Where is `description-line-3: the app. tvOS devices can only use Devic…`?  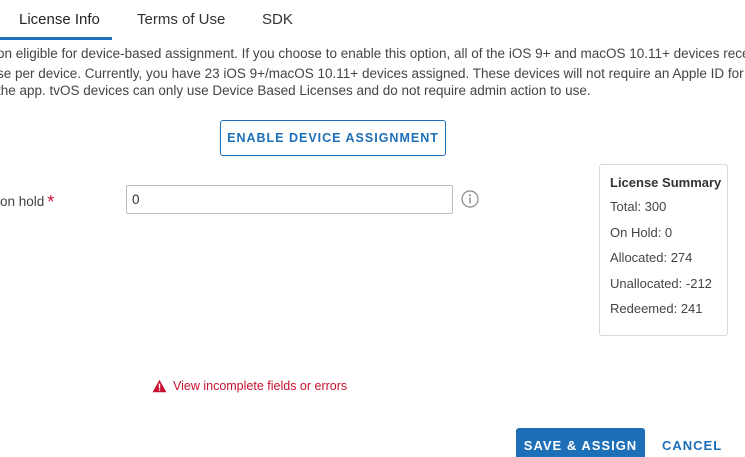 description-line-3: the app. tvOS devices can only use Devic… is located at coordinates (295, 90).